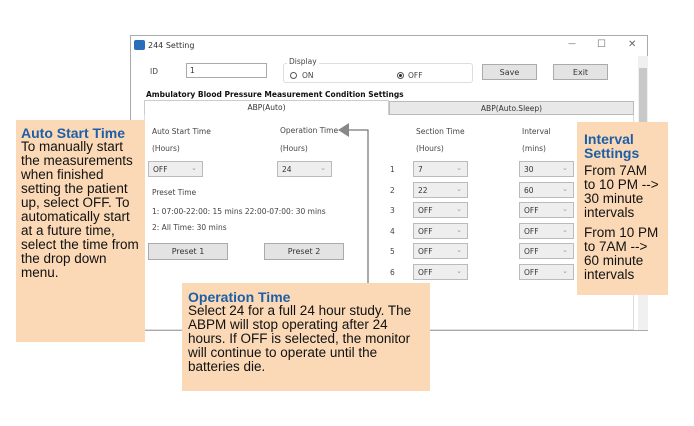 The width and height of the screenshot is (694, 426). What do you see at coordinates (303, 61) in the screenshot?
I see `display-label: Display` at bounding box center [303, 61].